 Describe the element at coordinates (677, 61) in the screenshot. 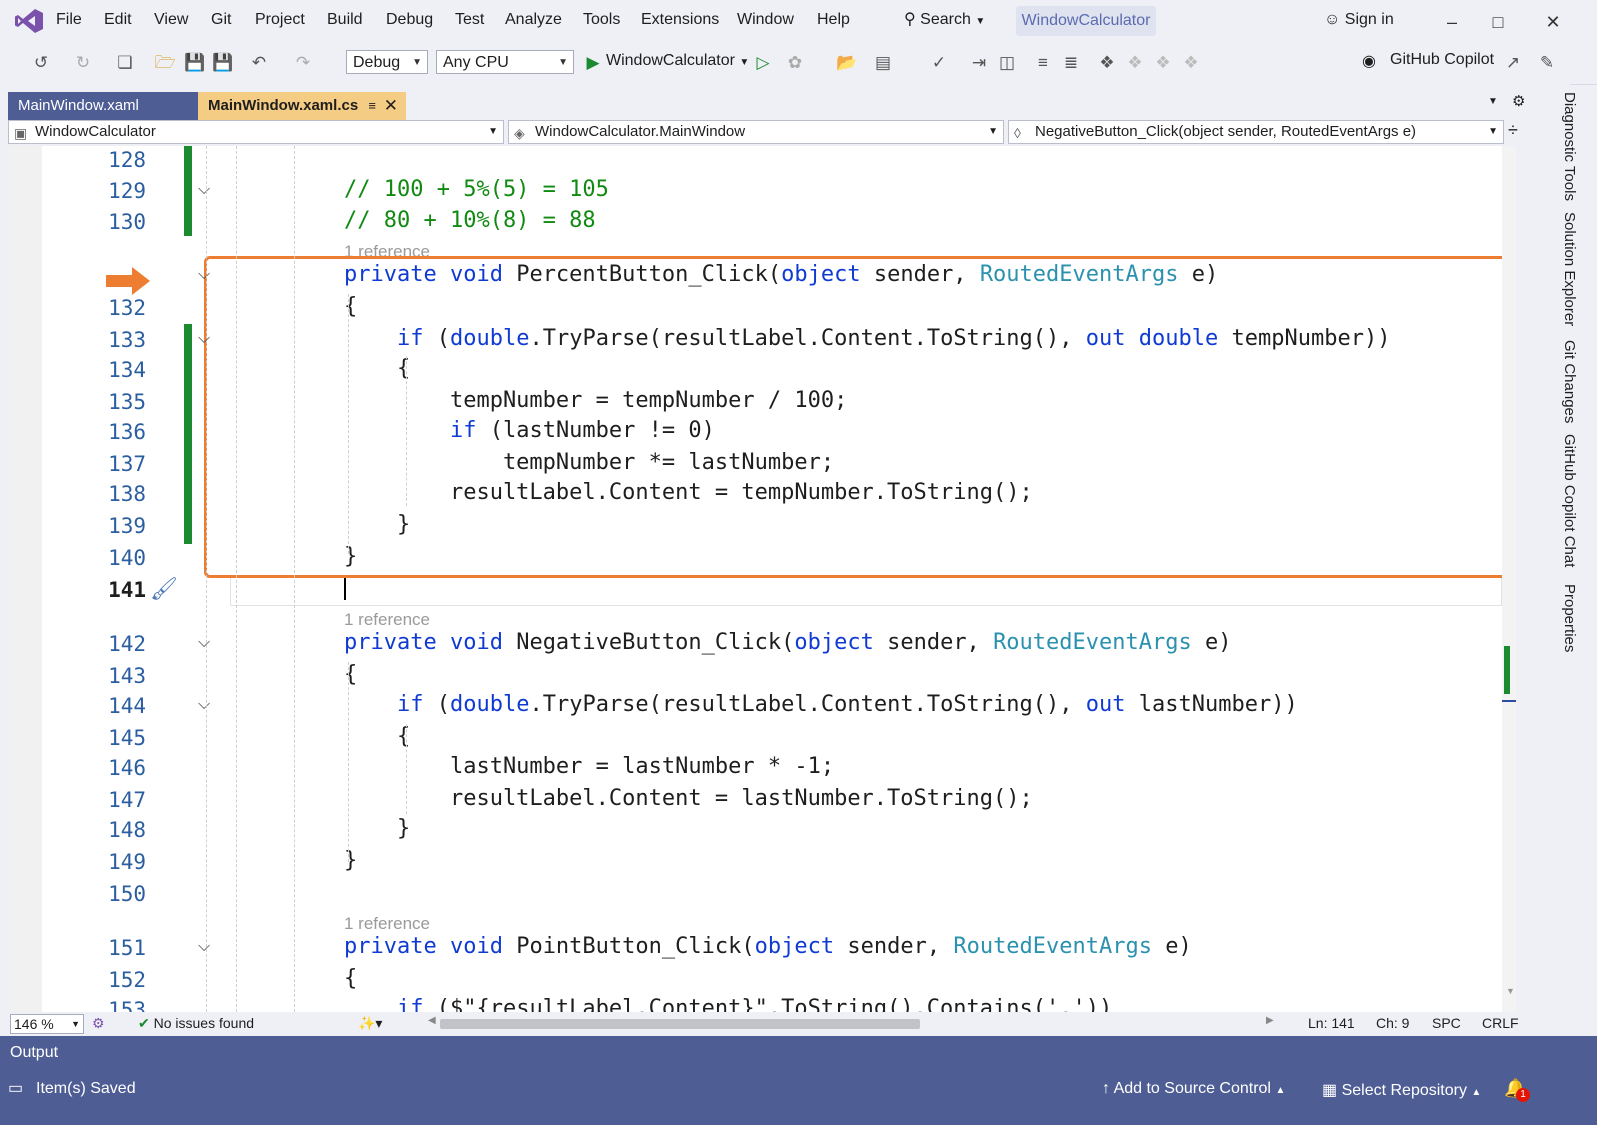

I see `start-debugging-button: WindowCalculator ▼` at that location.